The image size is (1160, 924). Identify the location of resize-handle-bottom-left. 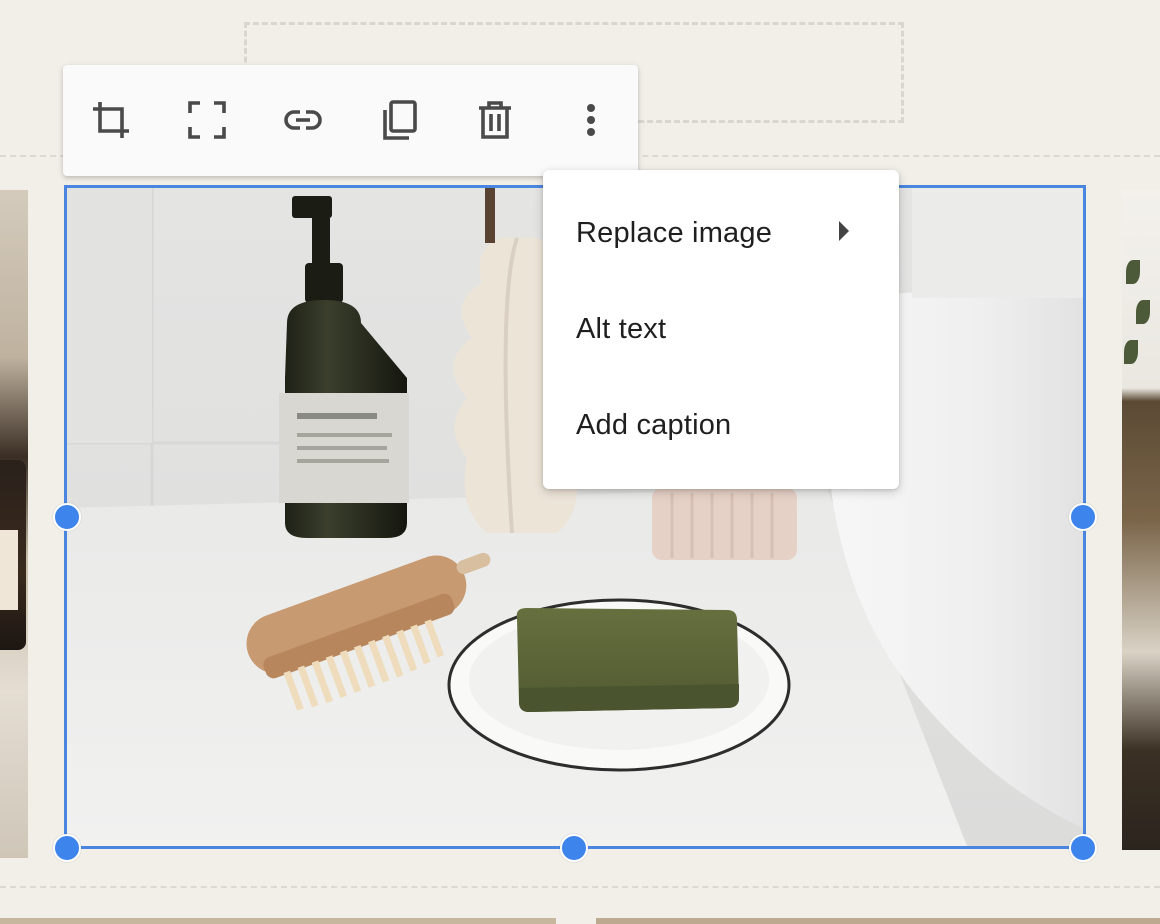
(67, 848).